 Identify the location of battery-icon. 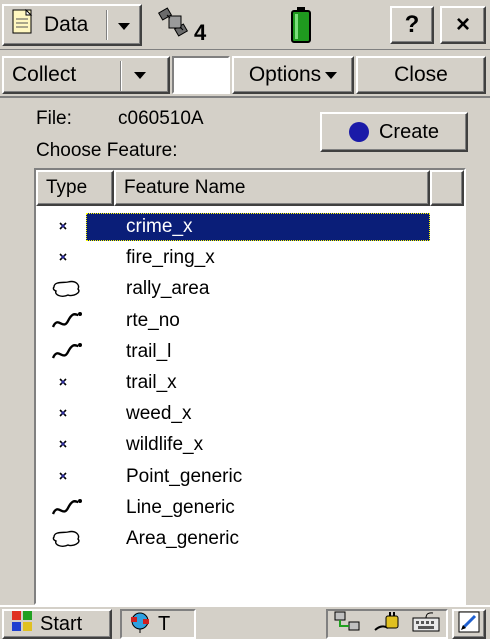
(301, 25).